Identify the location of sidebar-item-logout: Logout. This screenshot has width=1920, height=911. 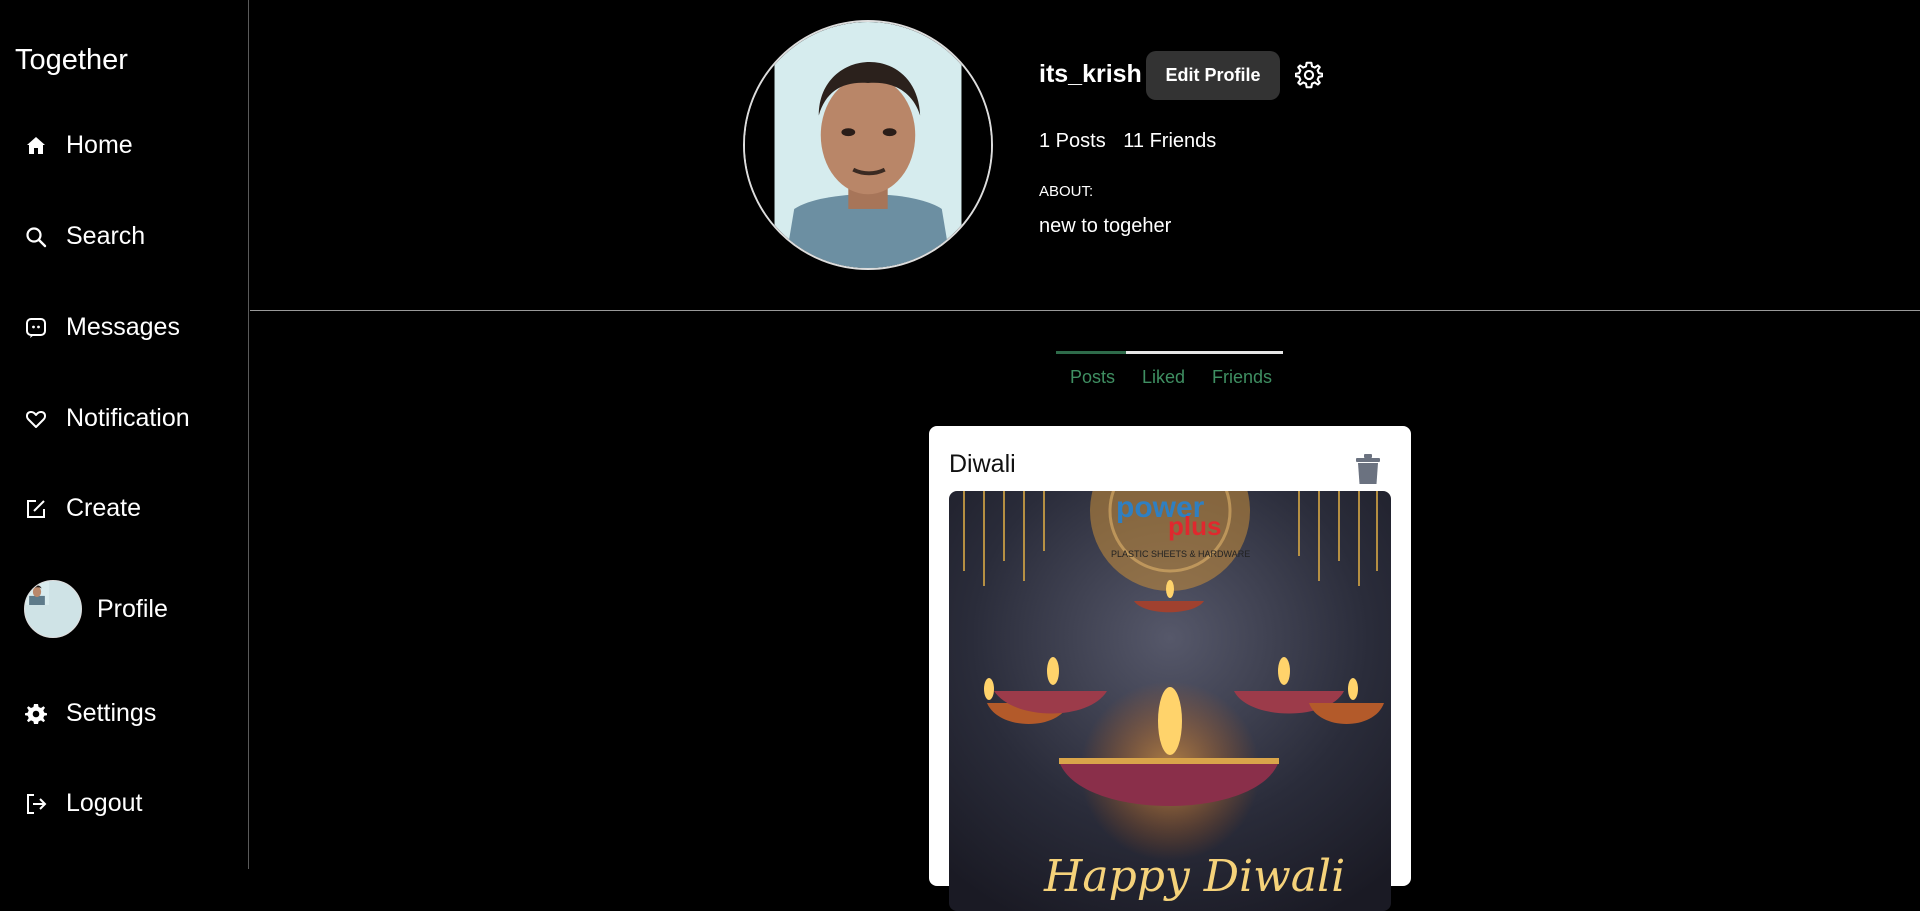
(83, 803).